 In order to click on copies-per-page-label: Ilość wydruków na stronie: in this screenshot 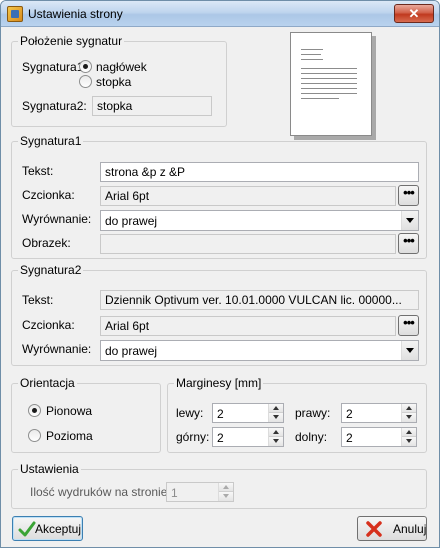, I will do `click(100, 492)`.